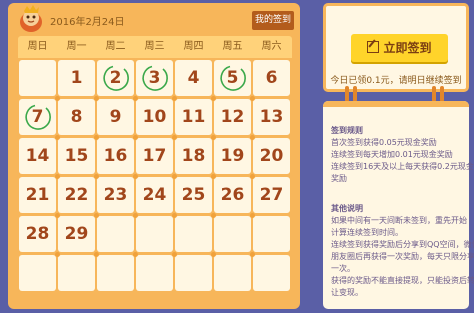 This screenshot has height=313, width=474. I want to click on day-cell: 3, so click(154, 78).